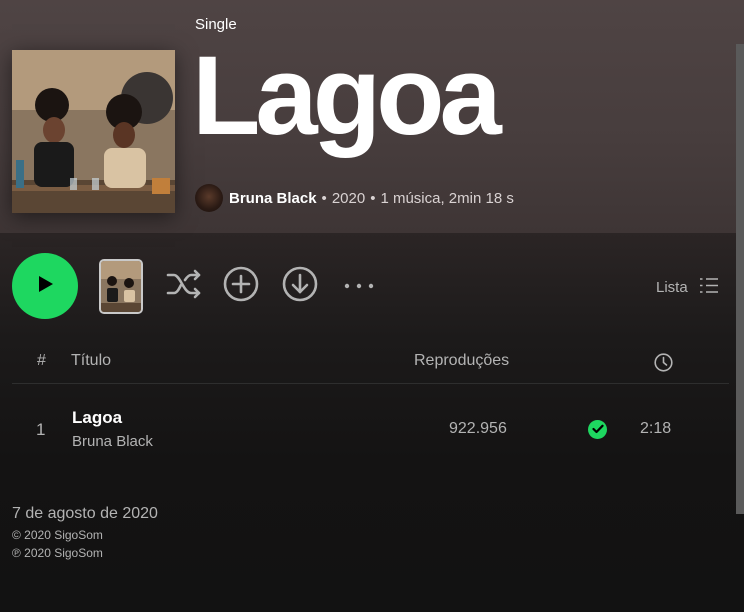 This screenshot has width=744, height=612. I want to click on avatar, so click(209, 198).